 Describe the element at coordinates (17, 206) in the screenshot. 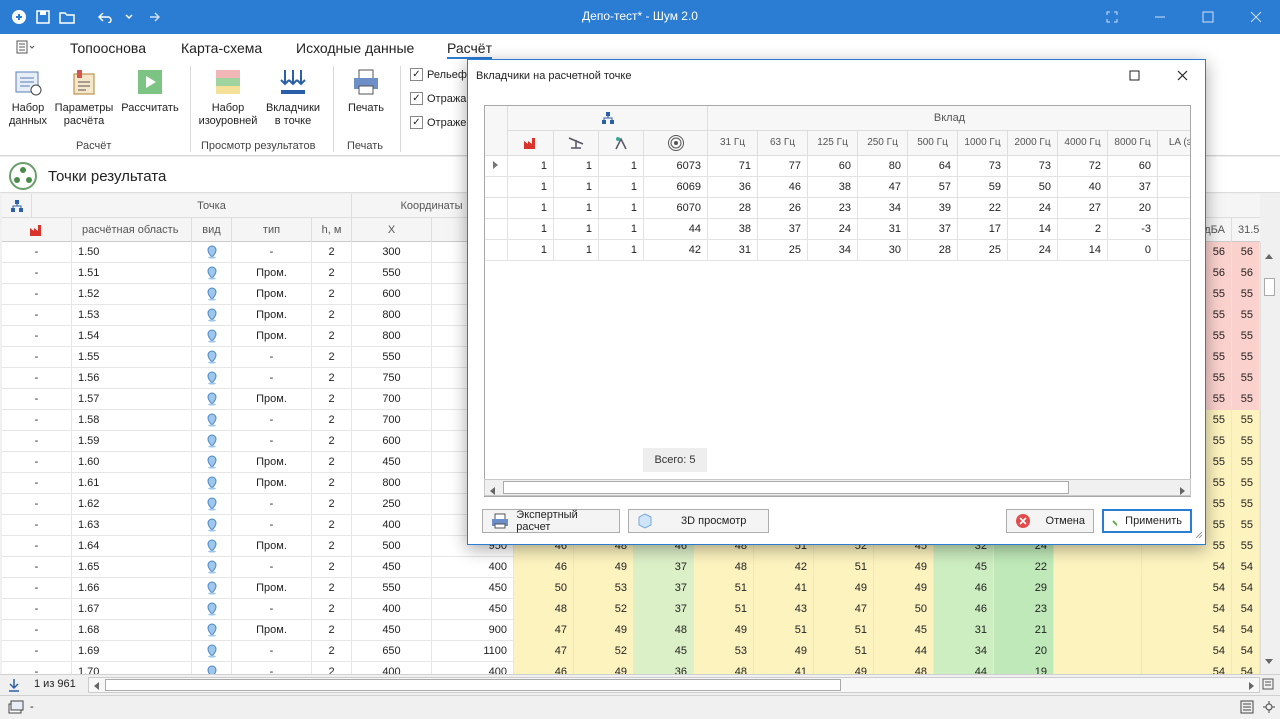

I see `header-structure-icon` at that location.